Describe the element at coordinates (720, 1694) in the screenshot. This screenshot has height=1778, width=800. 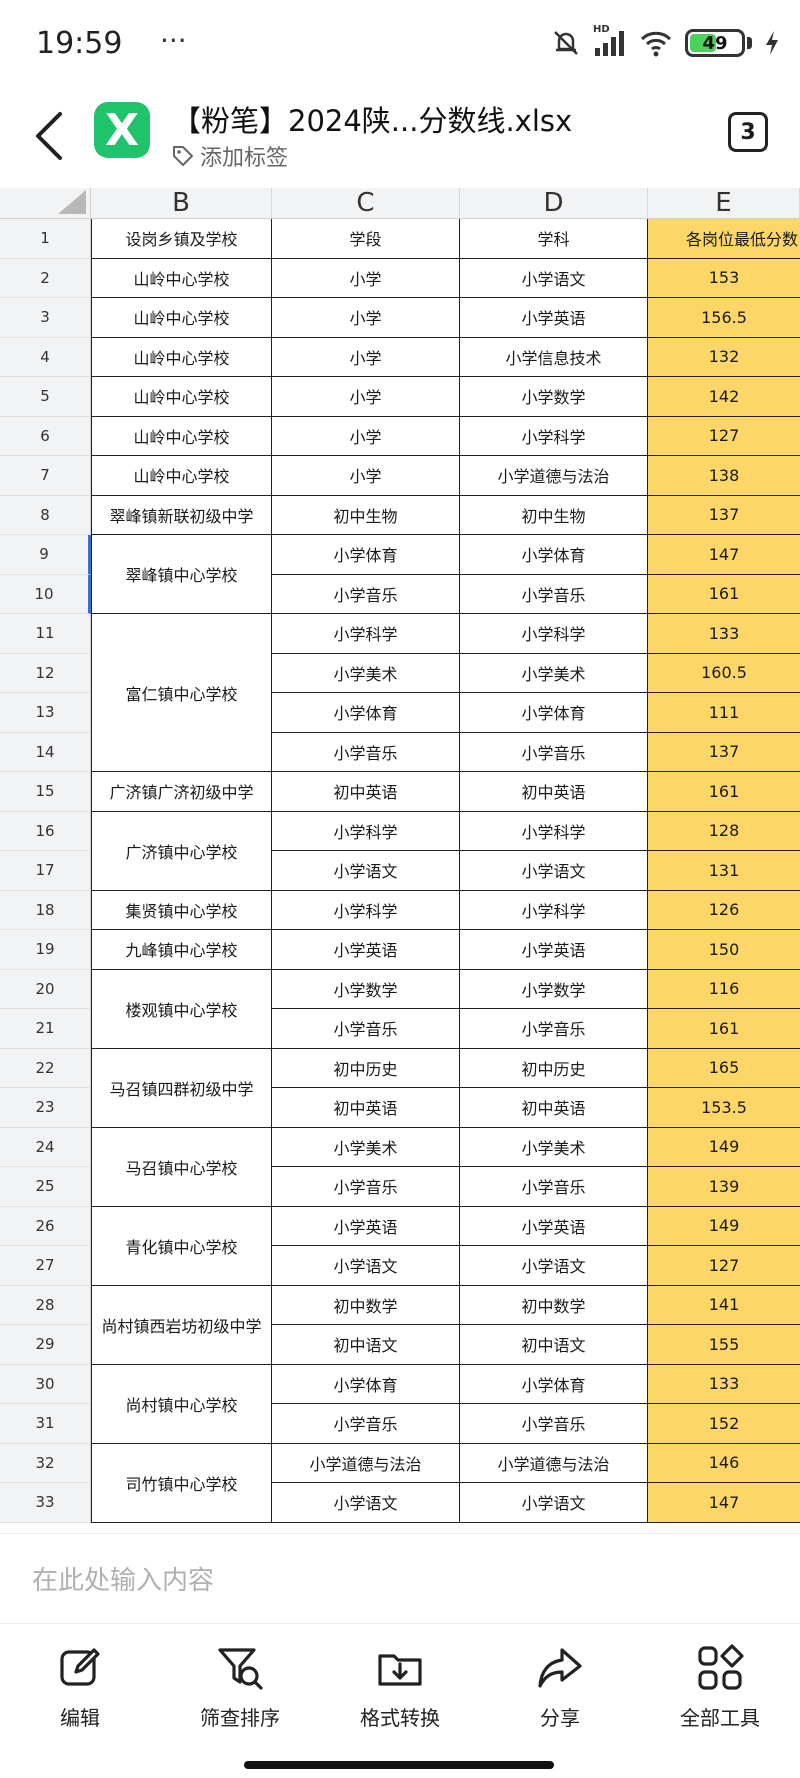
I see `all-tools-button: 全部工具` at that location.